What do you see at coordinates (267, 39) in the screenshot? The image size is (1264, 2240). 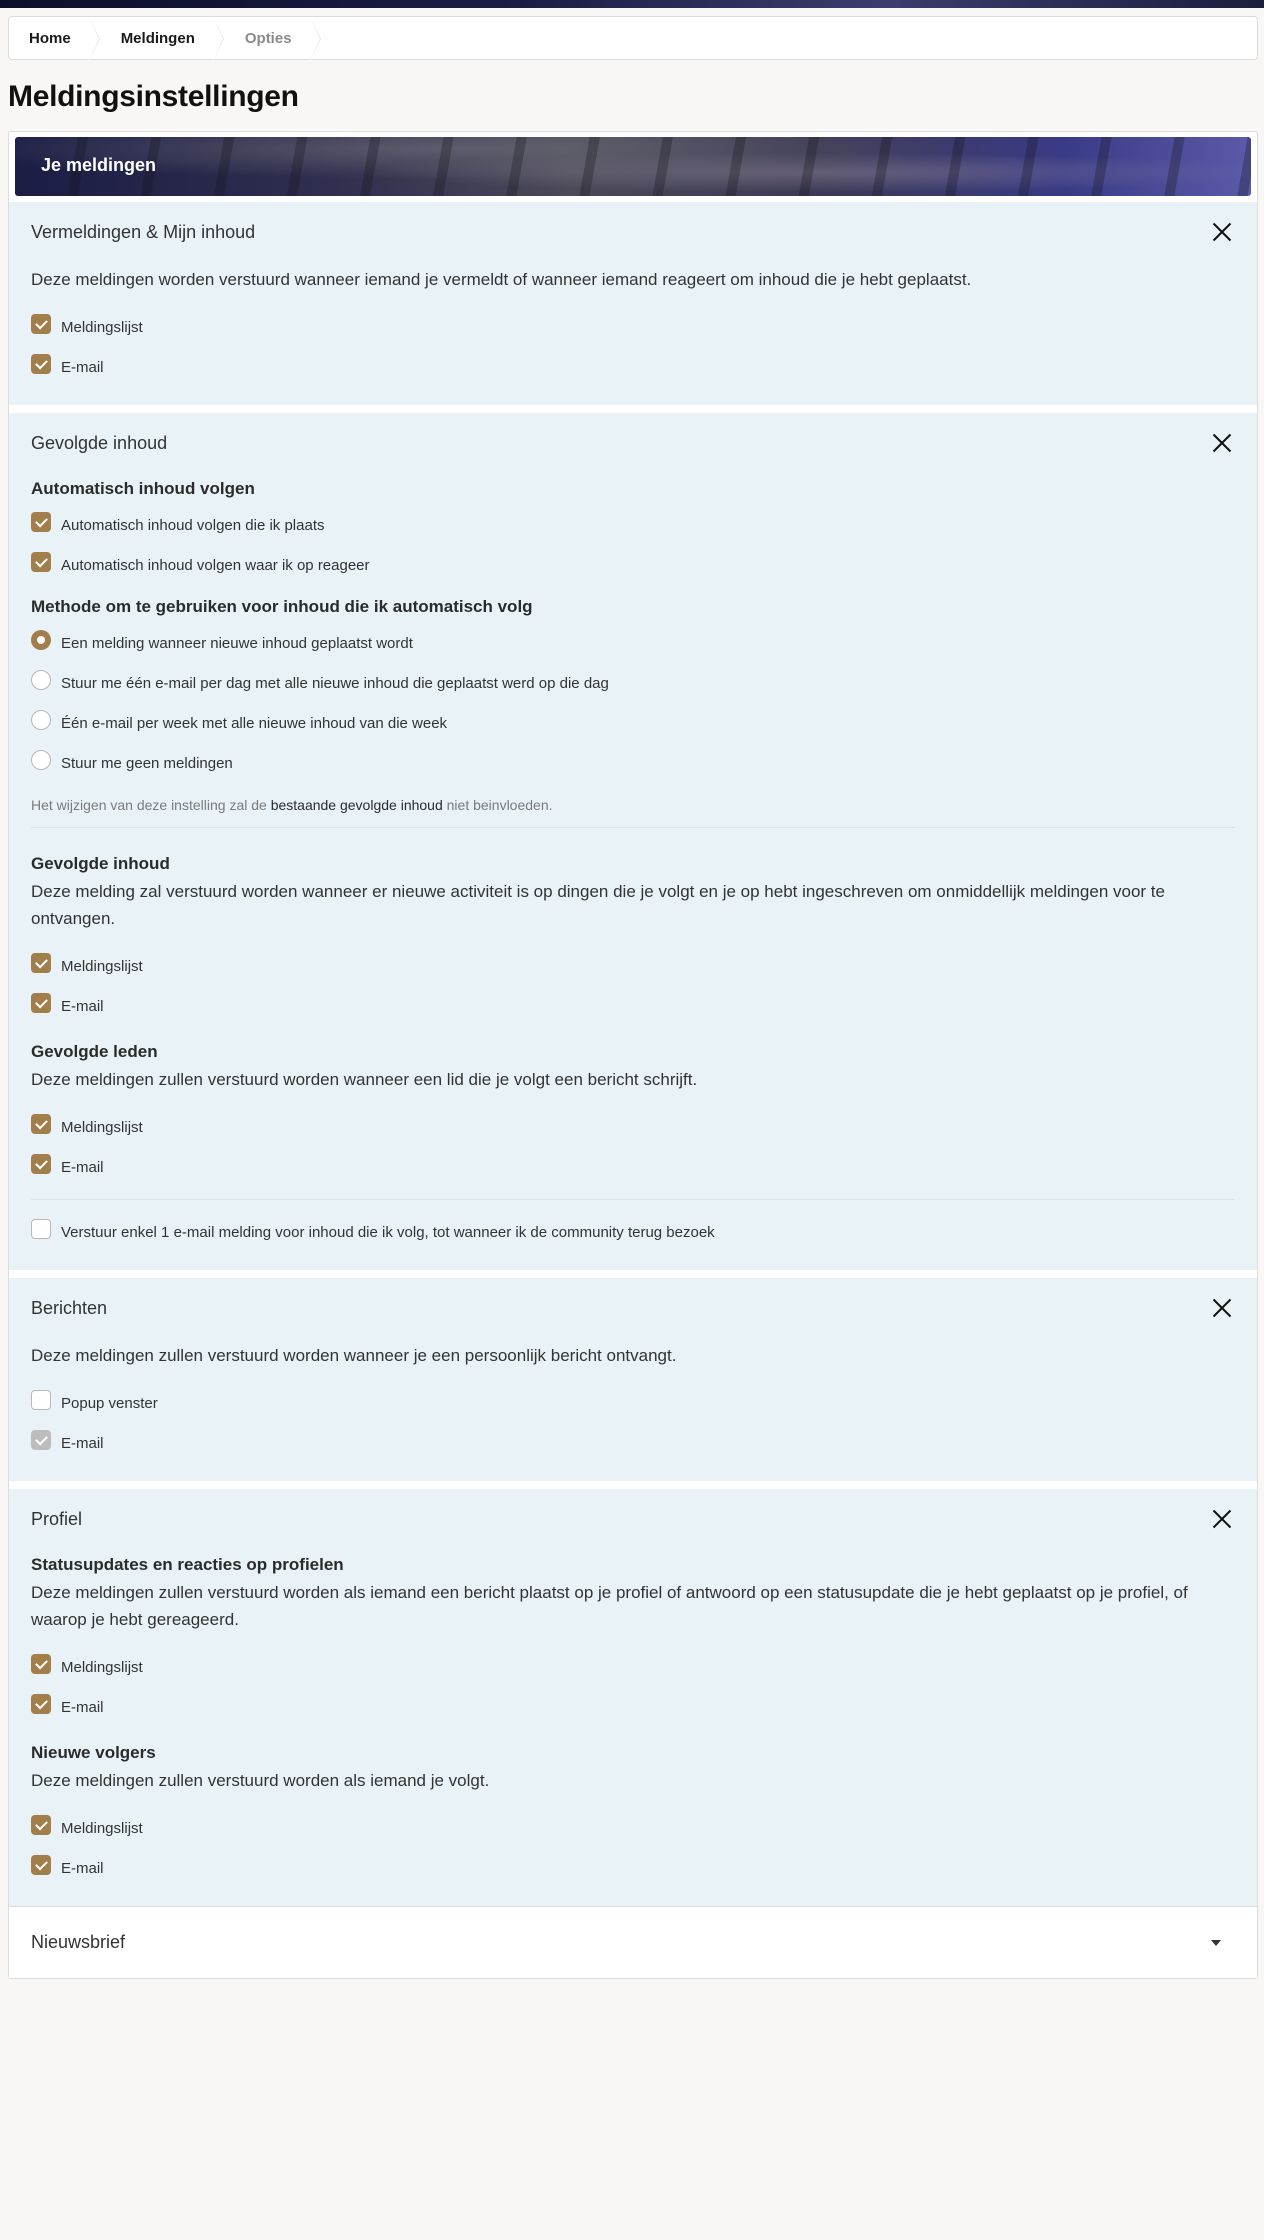 I see `breadcrumb-current: Opties` at bounding box center [267, 39].